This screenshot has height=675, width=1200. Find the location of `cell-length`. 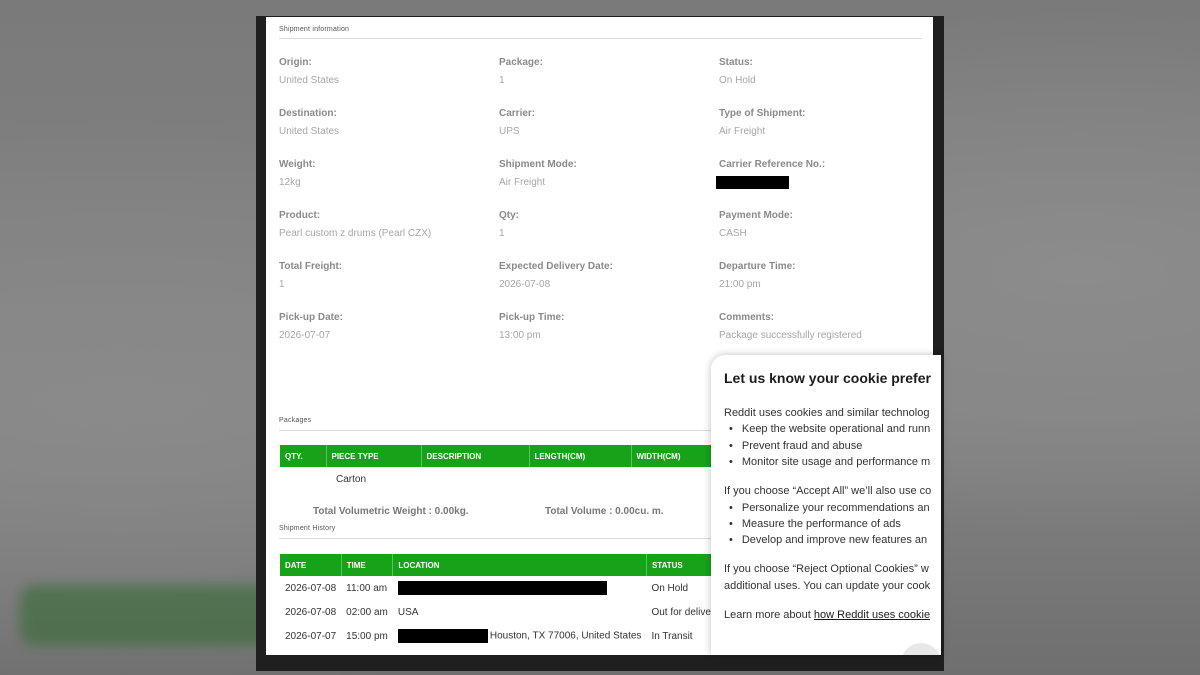

cell-length is located at coordinates (580, 479).